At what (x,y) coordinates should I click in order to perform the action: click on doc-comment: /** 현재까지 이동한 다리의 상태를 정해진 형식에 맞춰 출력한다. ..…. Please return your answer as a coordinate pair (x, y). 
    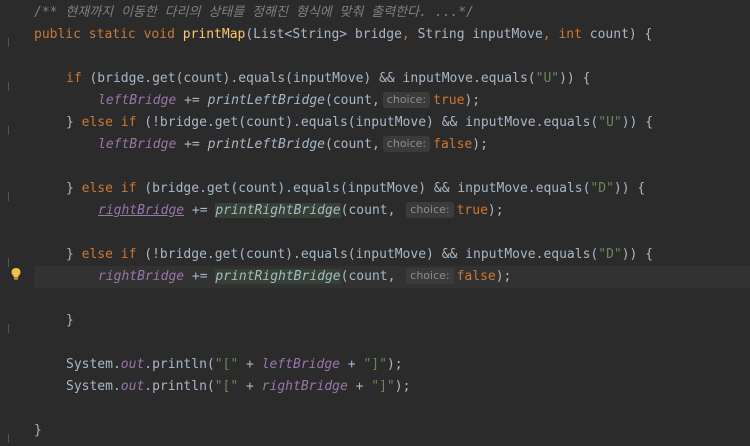
    Looking at the image, I should click on (254, 12).